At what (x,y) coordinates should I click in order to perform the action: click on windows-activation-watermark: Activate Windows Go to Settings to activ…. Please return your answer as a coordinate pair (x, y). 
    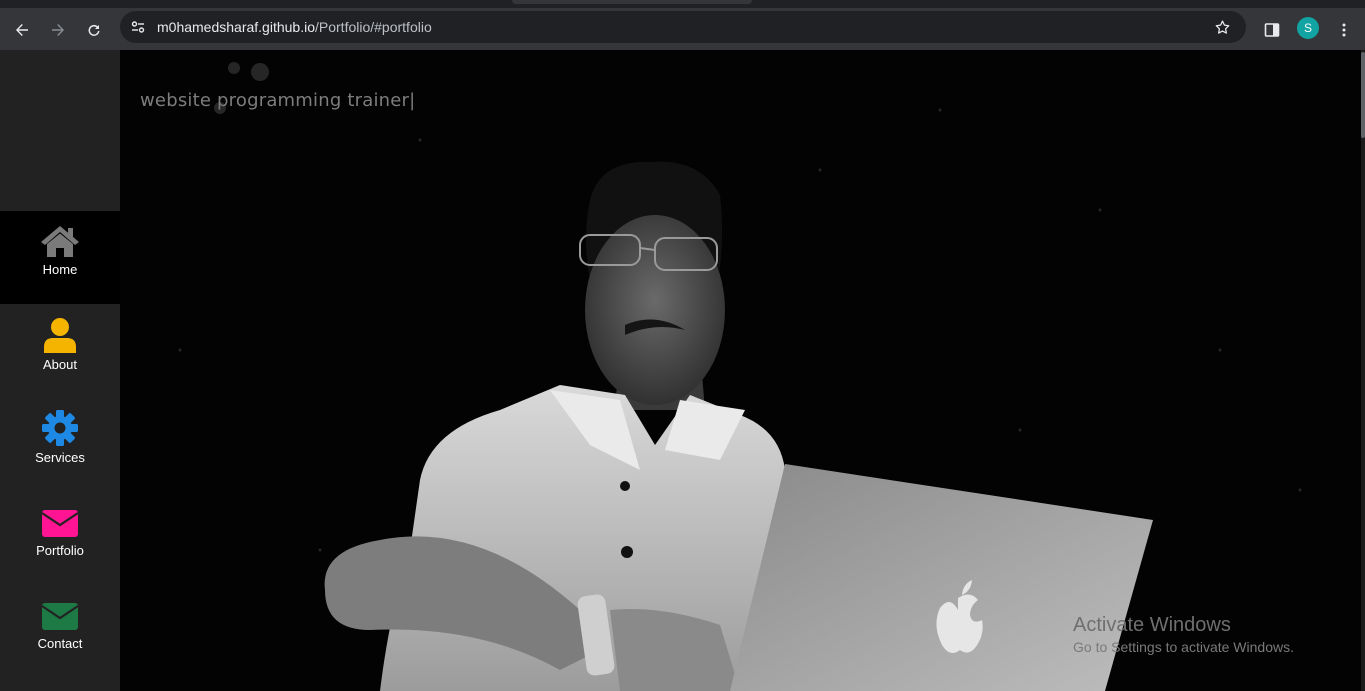
    Looking at the image, I should click on (1183, 634).